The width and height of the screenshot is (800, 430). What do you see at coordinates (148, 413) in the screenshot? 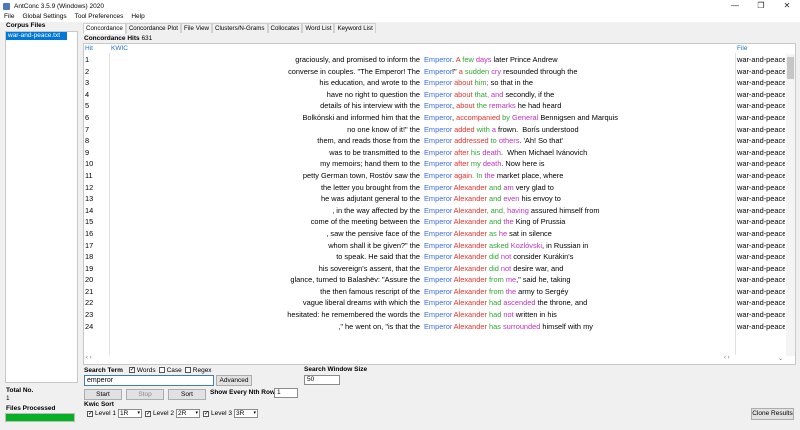
I see `level-2-checkbox` at bounding box center [148, 413].